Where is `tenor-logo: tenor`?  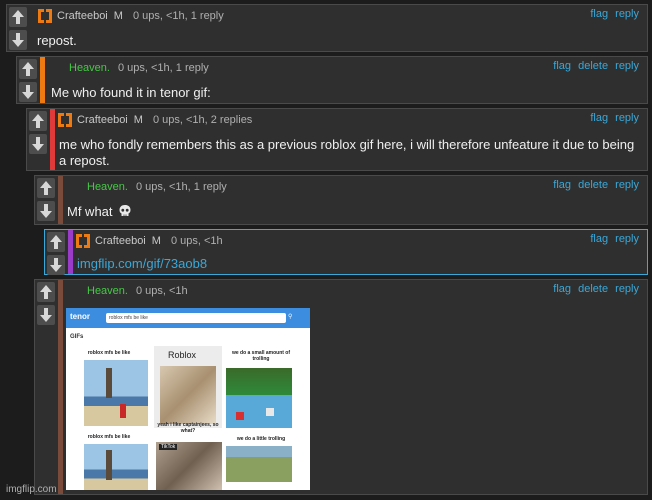
tenor-logo: tenor is located at coordinates (80, 316).